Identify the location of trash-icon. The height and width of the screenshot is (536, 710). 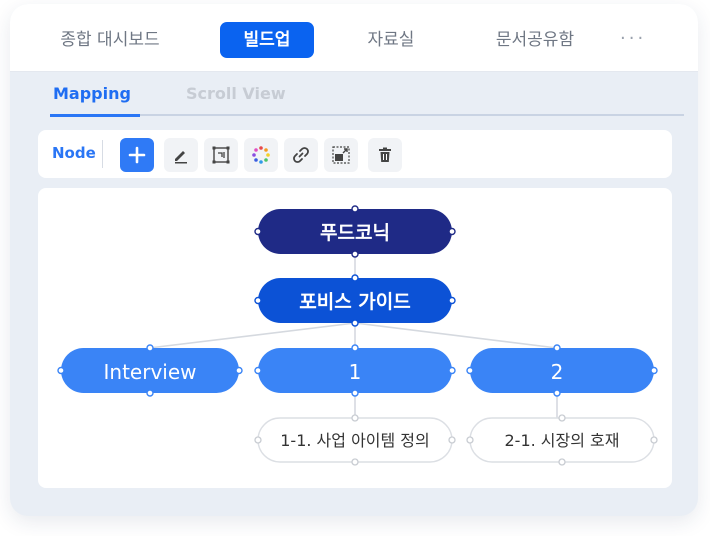
(385, 154).